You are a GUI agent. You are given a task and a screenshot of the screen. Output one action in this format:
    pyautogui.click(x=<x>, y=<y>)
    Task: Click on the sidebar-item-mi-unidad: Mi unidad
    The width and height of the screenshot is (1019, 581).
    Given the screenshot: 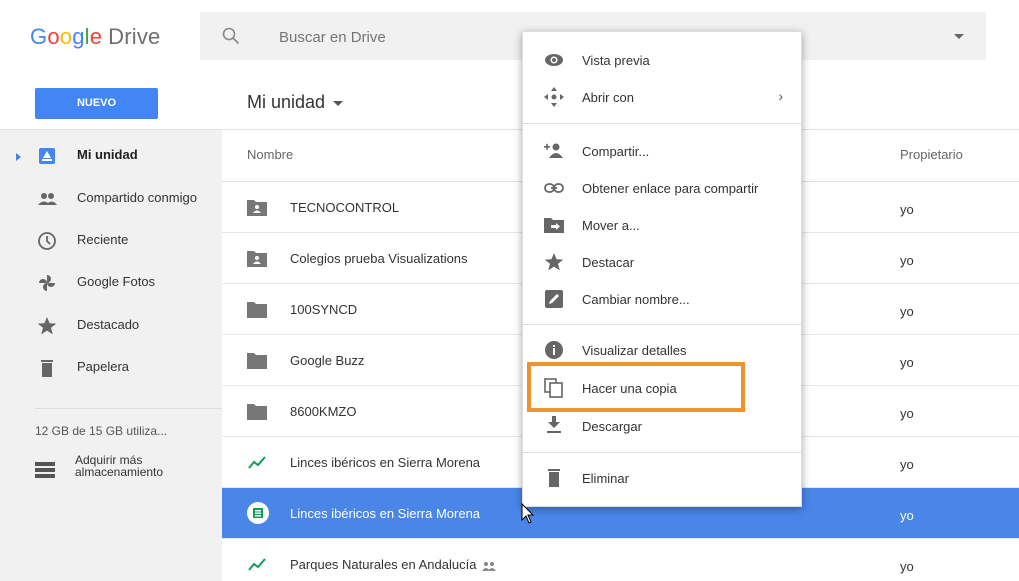 What is the action you would take?
    pyautogui.click(x=111, y=156)
    